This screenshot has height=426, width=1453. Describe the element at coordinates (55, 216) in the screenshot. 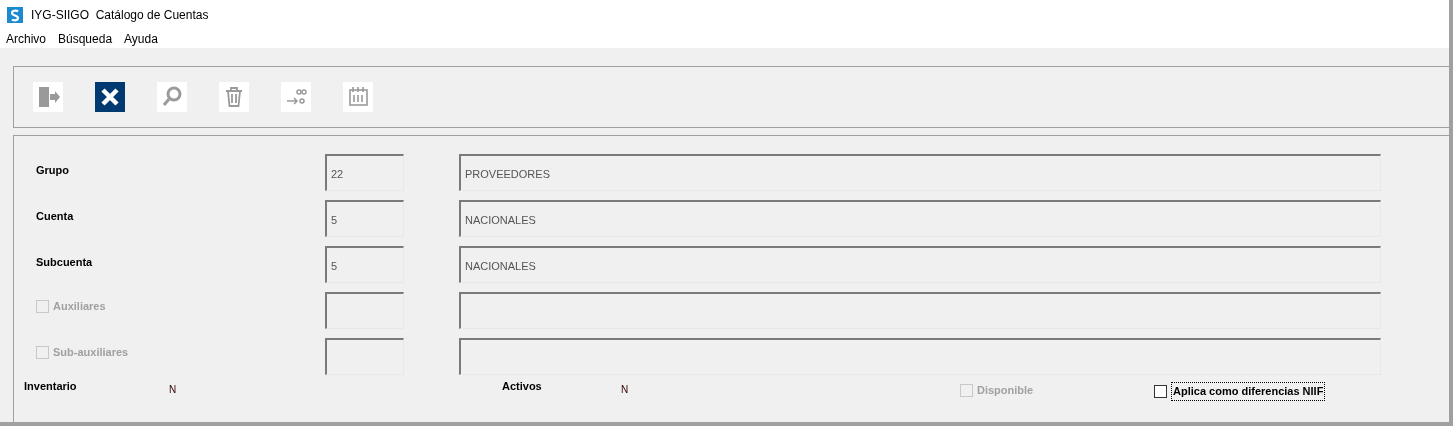

I see `field-label: Cuenta` at that location.